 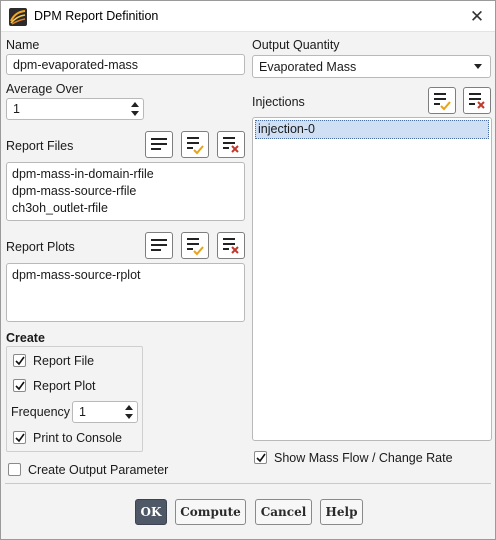 I want to click on report-plots-list: dpm-mass-source-rplot, so click(x=125, y=292).